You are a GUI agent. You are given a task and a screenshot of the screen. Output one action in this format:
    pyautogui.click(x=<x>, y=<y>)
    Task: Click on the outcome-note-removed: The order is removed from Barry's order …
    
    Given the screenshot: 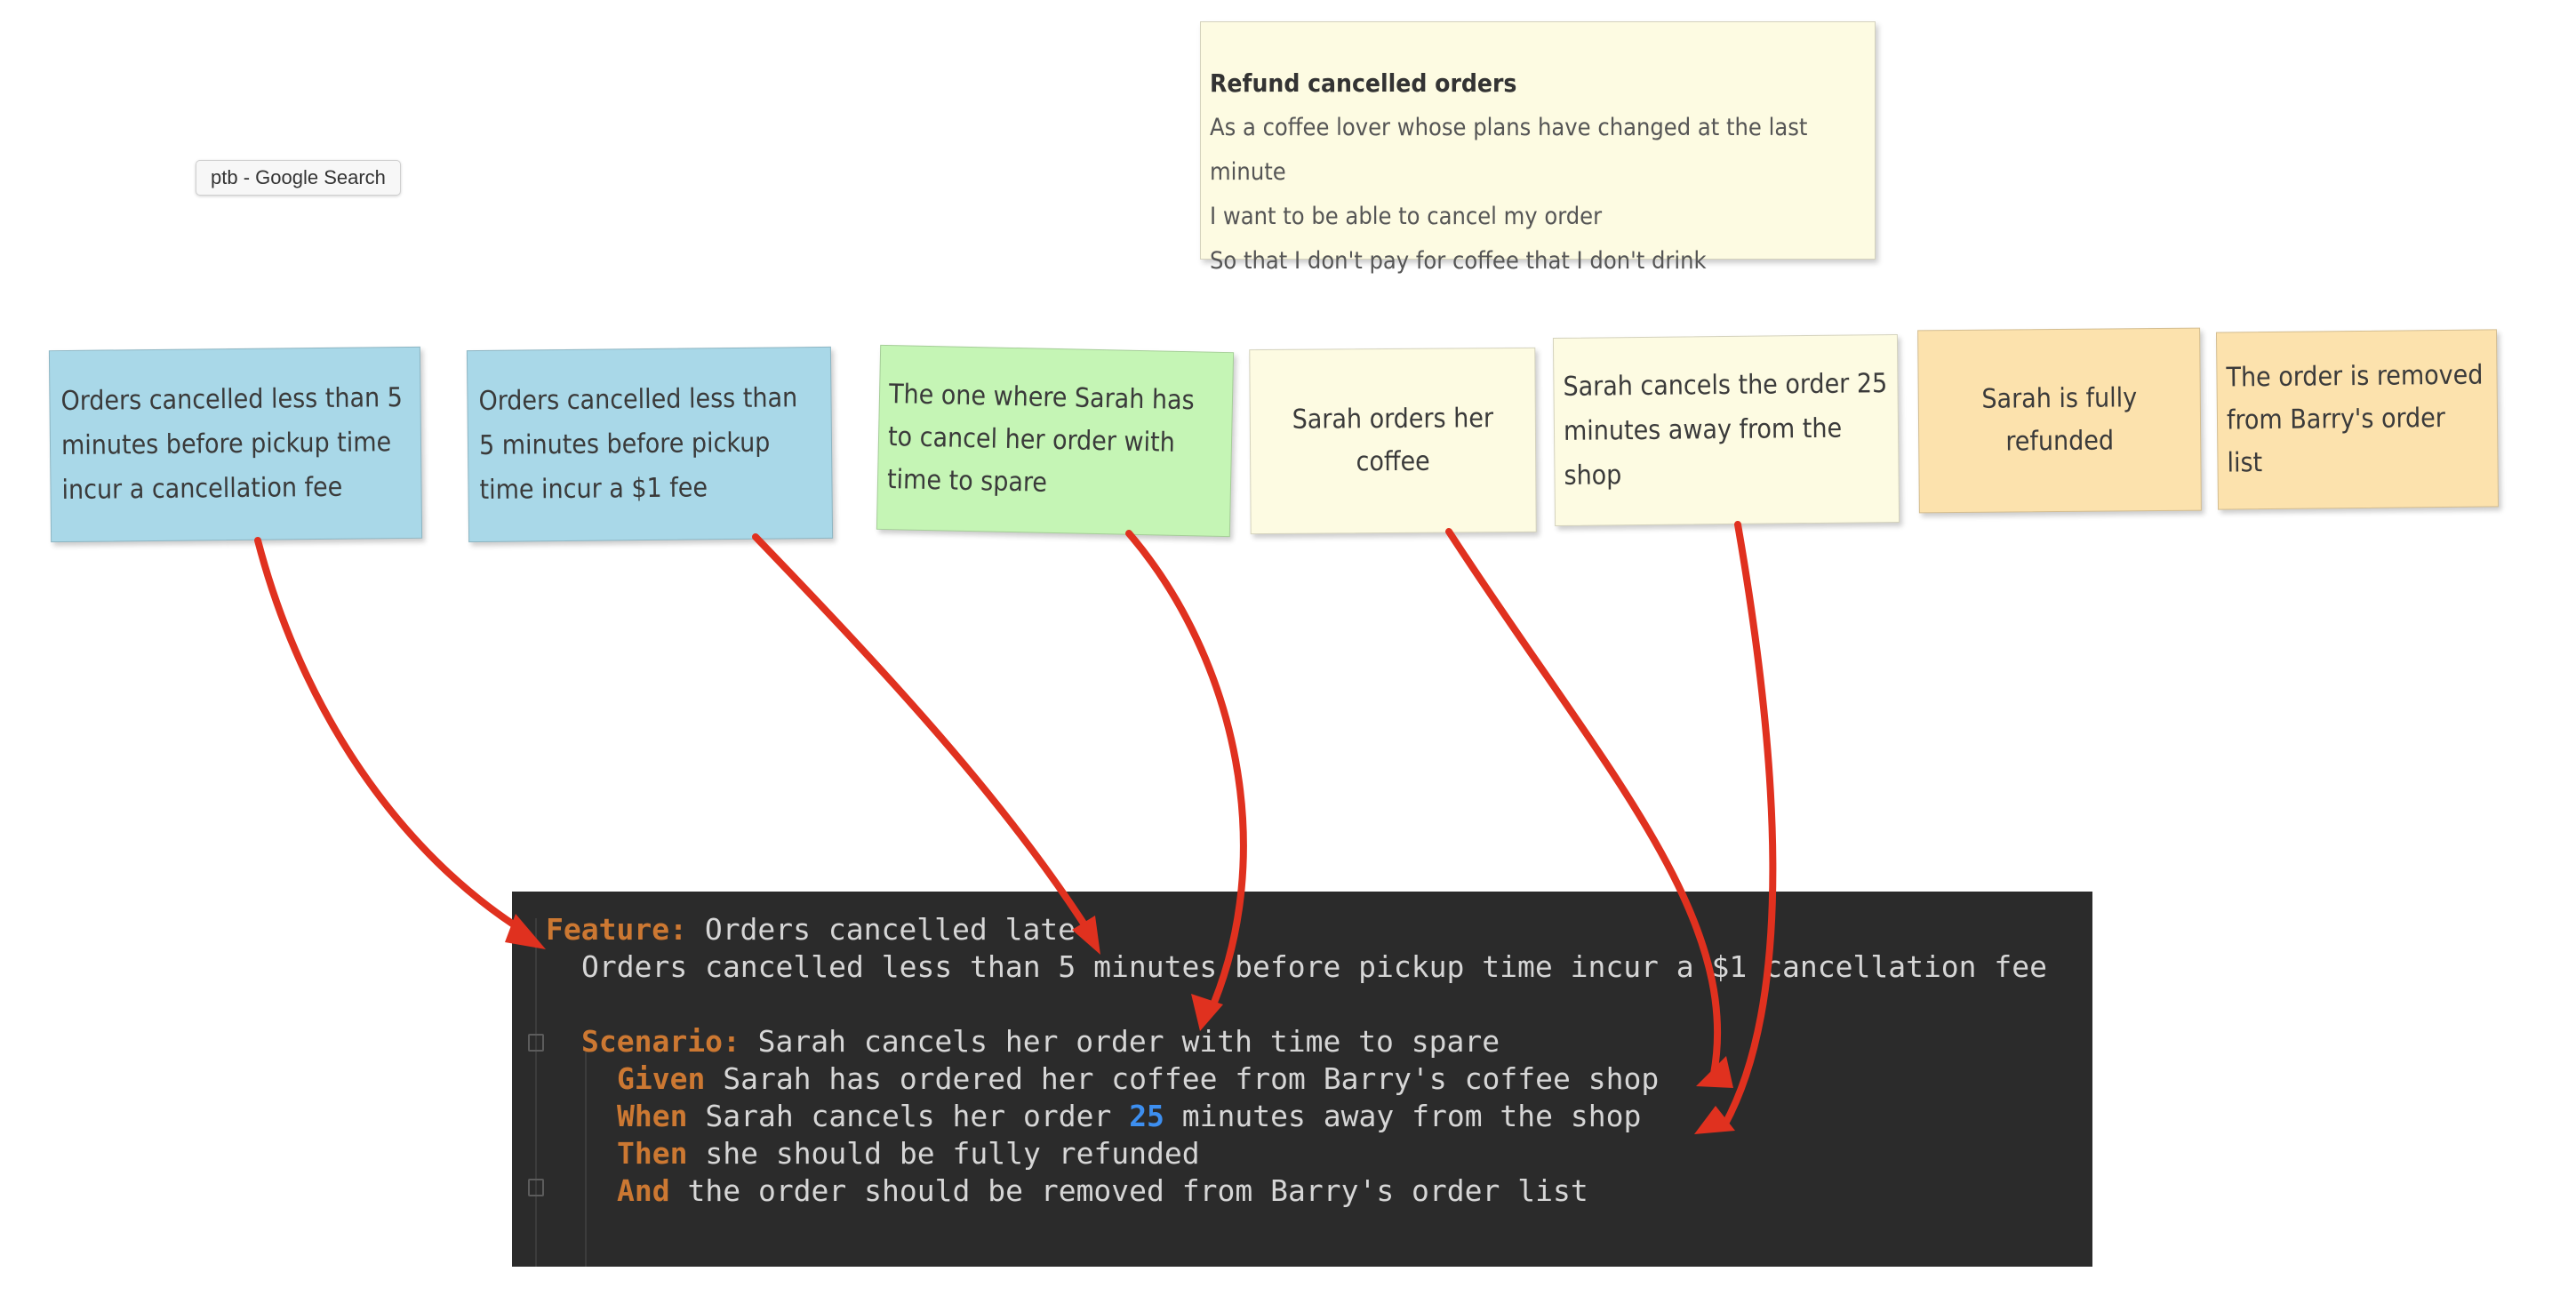 What is the action you would take?
    pyautogui.click(x=2357, y=419)
    